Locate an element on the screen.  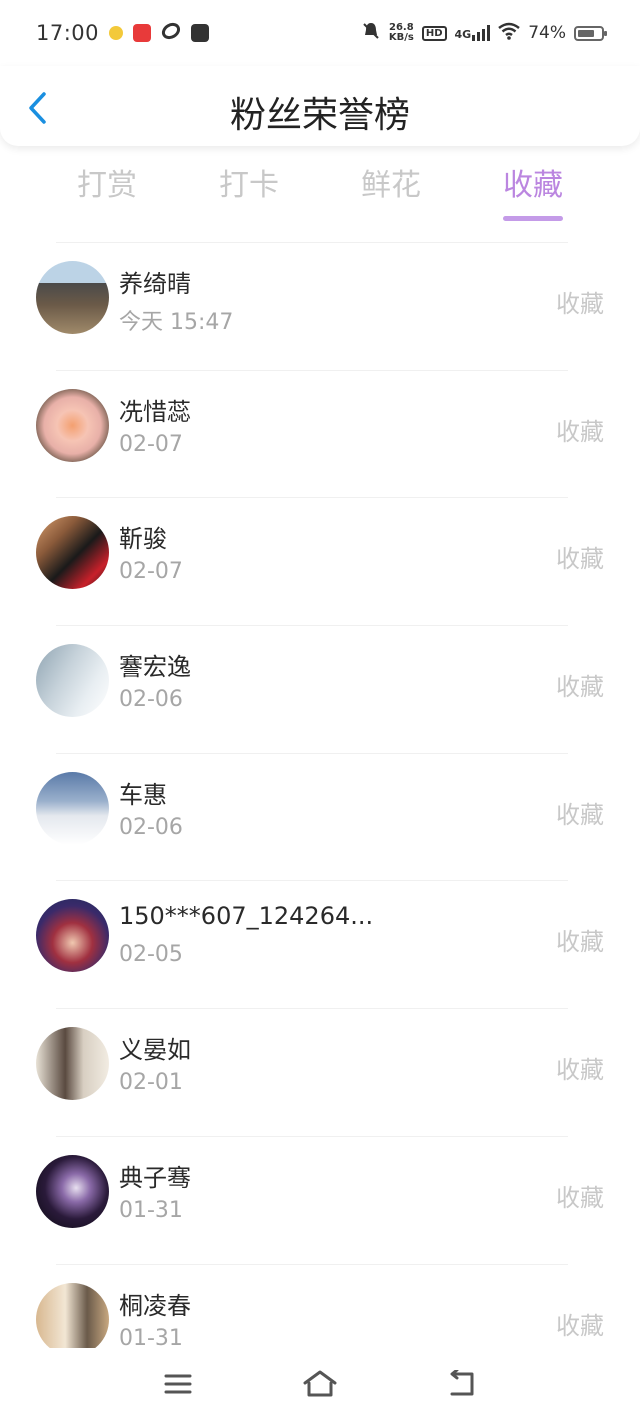
tab-tips: 打赏 is located at coordinates (107, 182).